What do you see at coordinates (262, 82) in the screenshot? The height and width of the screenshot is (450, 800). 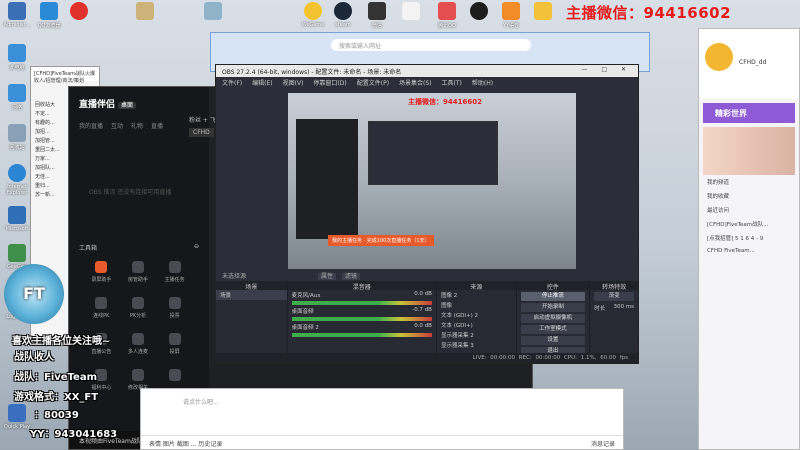 I see `menu-edit: 编辑(E)` at bounding box center [262, 82].